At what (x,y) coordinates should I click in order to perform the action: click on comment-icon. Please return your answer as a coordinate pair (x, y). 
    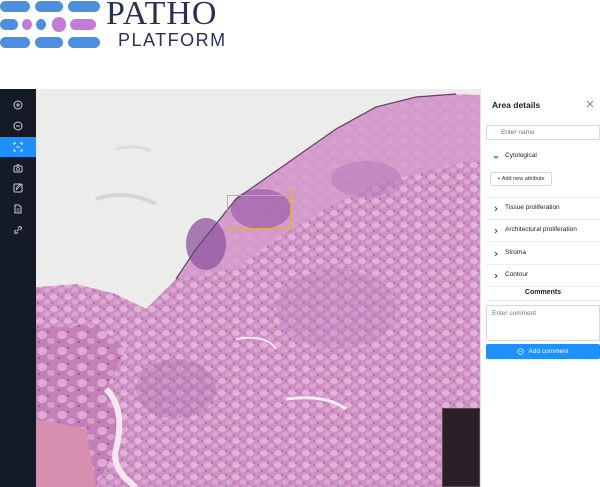
    Looking at the image, I should click on (521, 351).